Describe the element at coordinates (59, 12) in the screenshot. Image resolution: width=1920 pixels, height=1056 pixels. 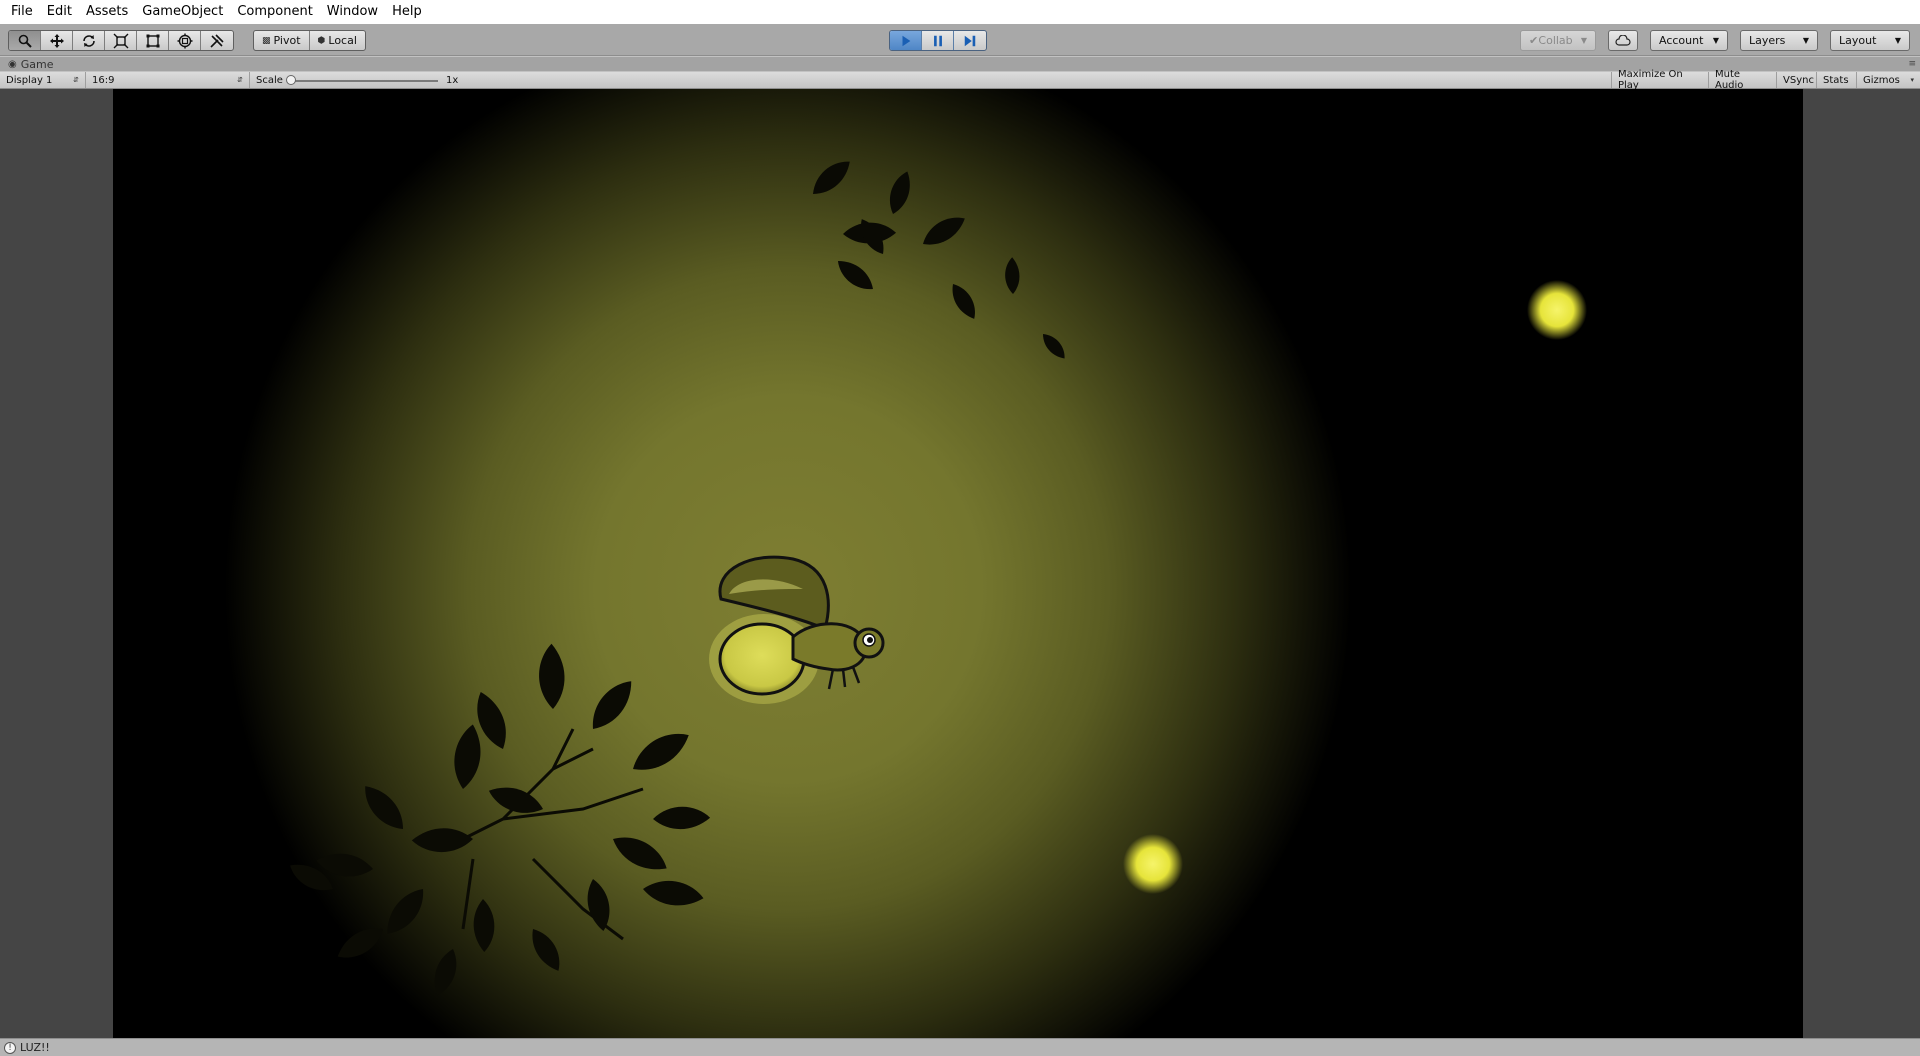
I see `menu-edit: Edit` at that location.